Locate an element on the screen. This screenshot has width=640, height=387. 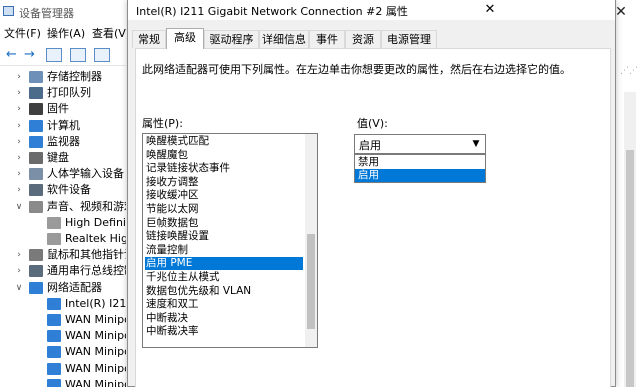
value-option-enable: 启用 is located at coordinates (420, 175).